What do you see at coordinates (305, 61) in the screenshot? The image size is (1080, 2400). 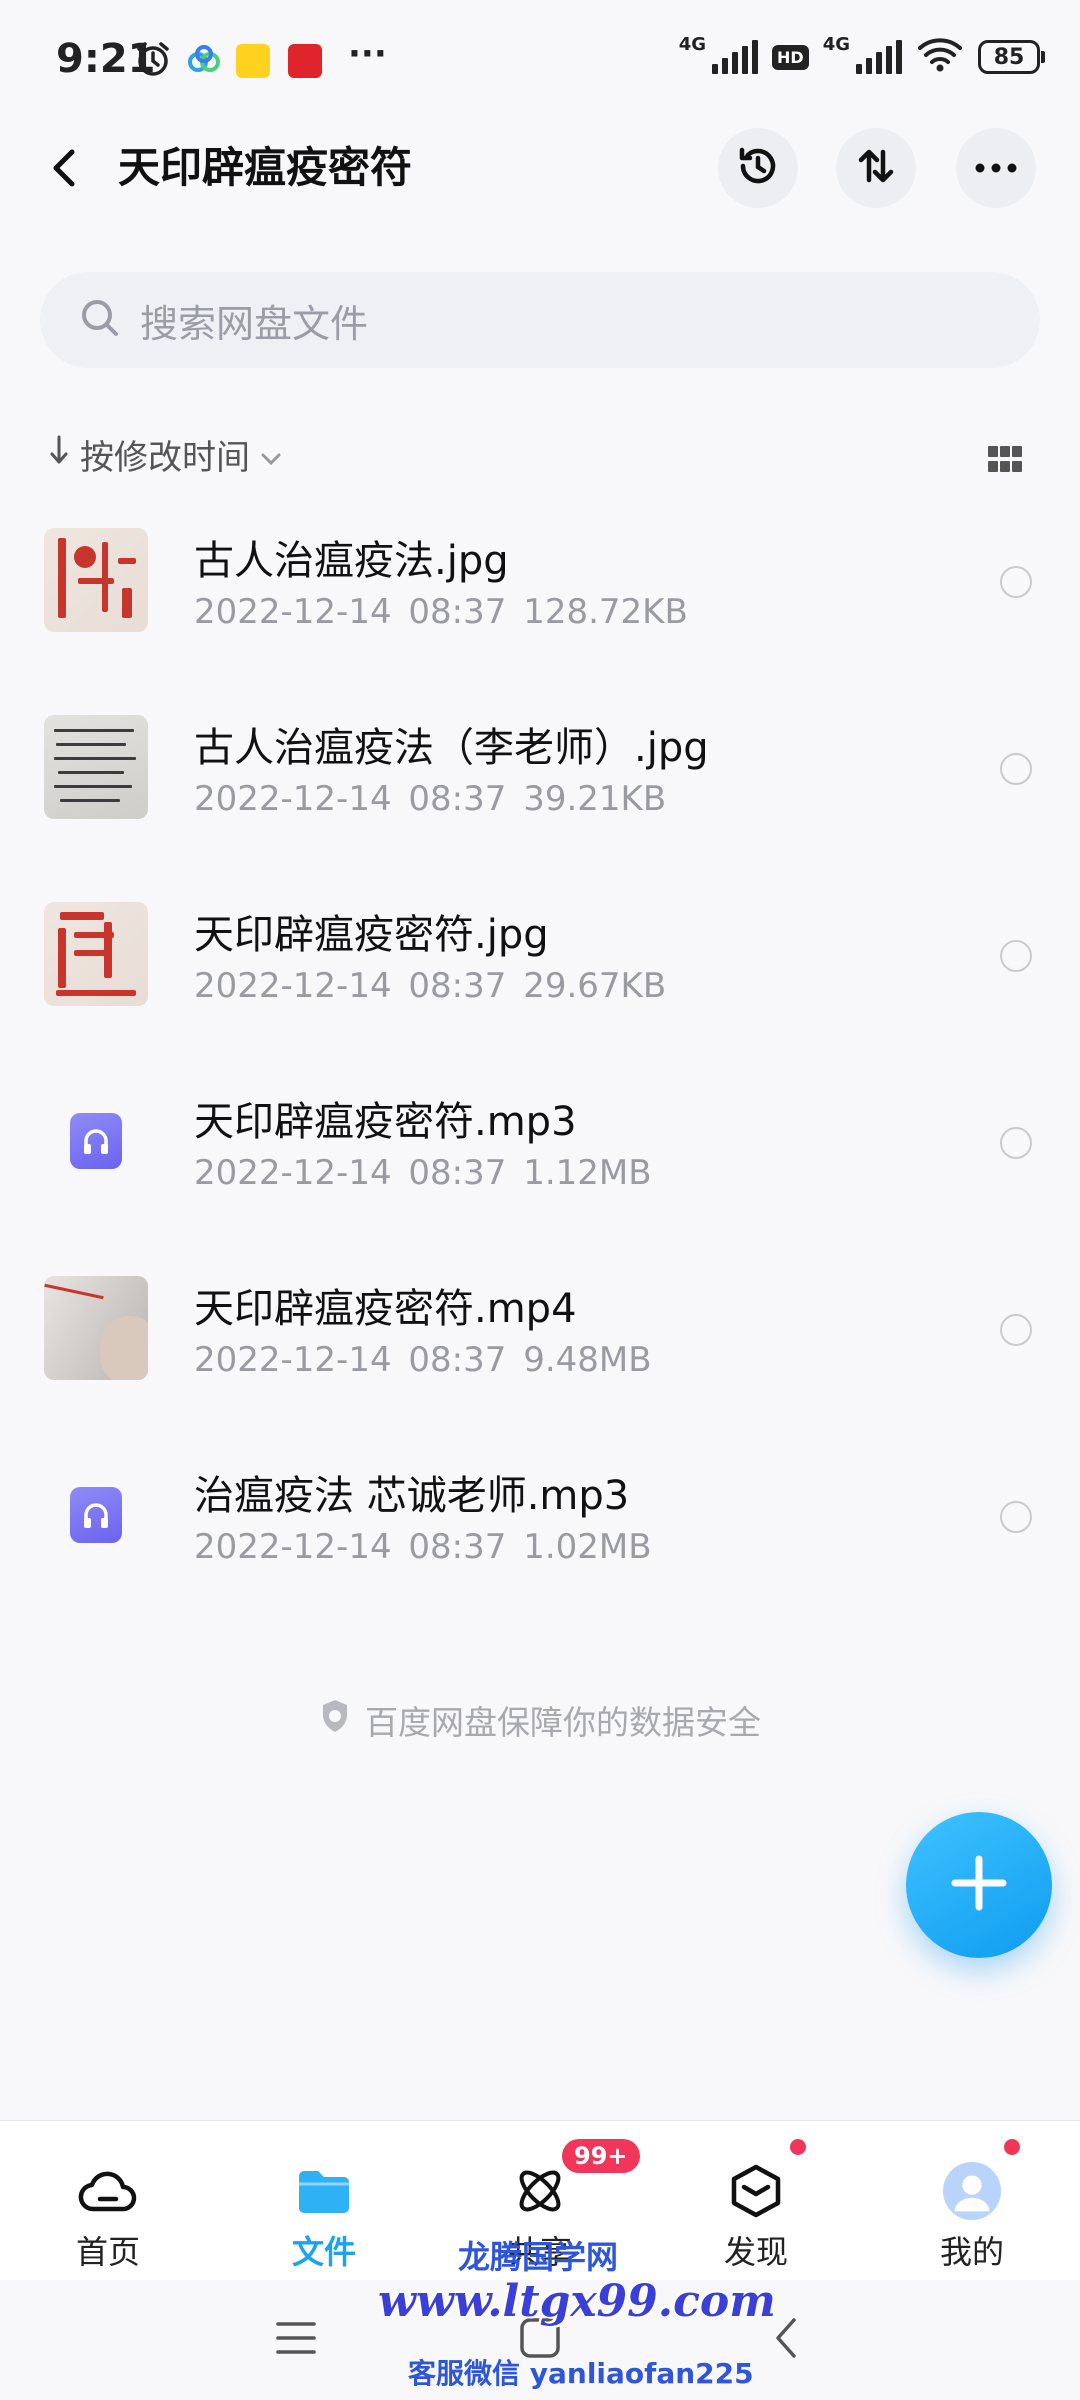 I see `shopping-app-icon` at bounding box center [305, 61].